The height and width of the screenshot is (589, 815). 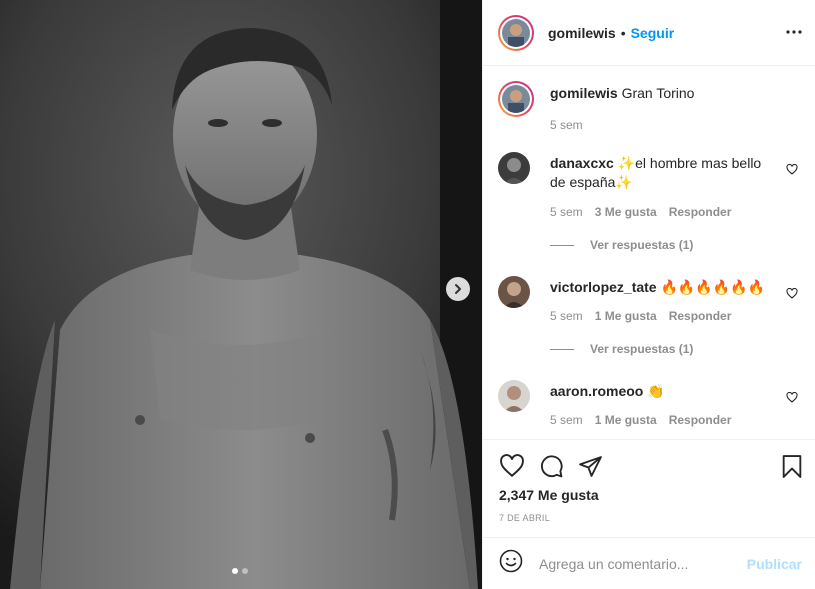 What do you see at coordinates (658, 93) in the screenshot?
I see `caption-text: Gran Torino` at bounding box center [658, 93].